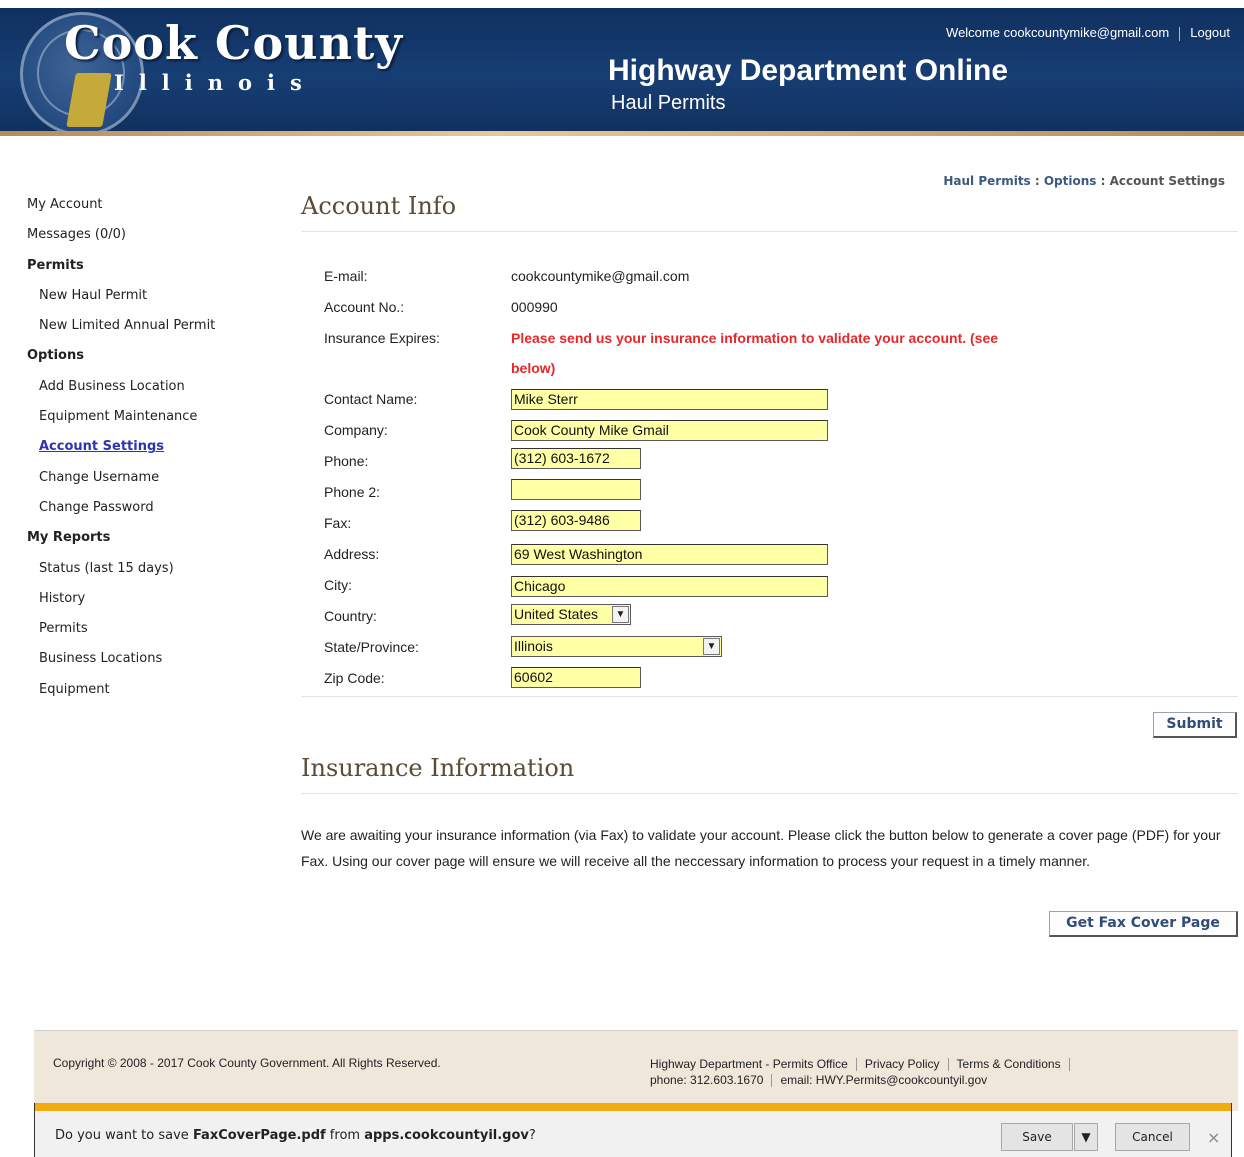  I want to click on fax-label: Fax:, so click(338, 523).